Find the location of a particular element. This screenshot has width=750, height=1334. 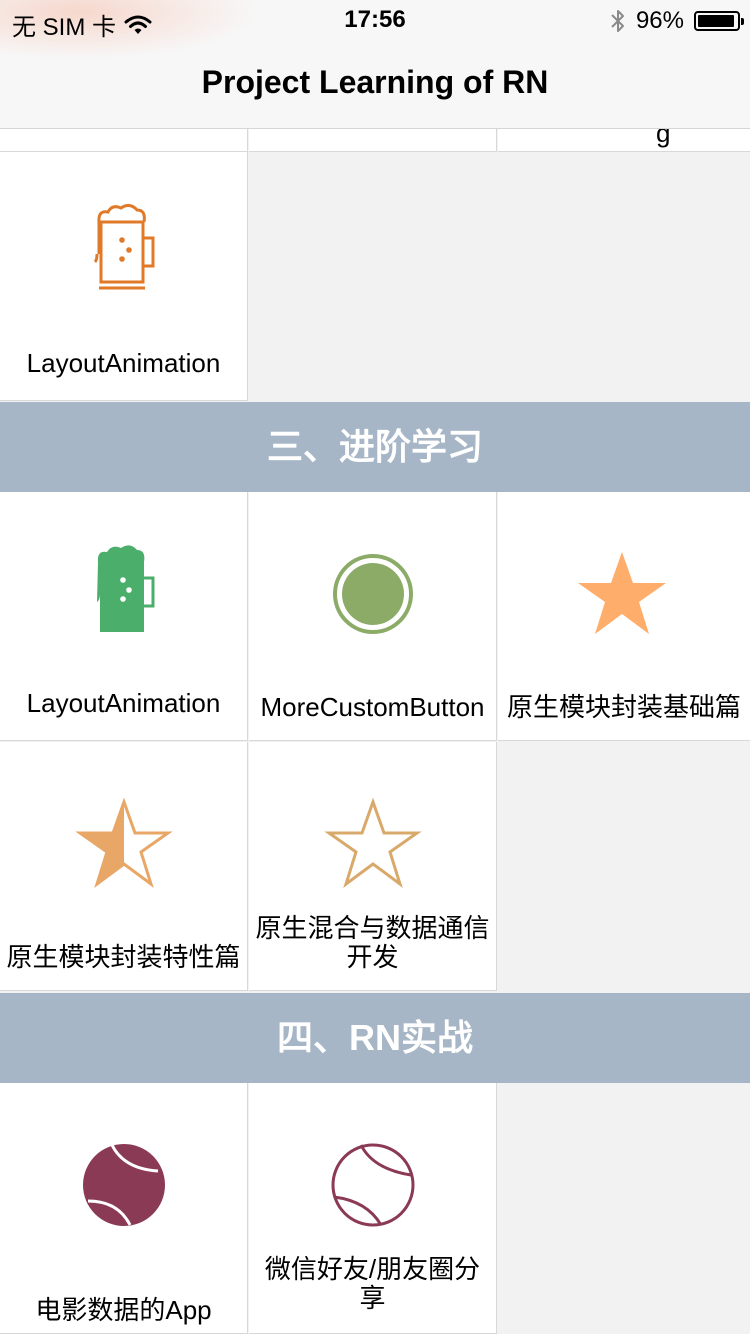

grid-cell-top-layout-animation: LayoutAnimation is located at coordinates (124, 276).